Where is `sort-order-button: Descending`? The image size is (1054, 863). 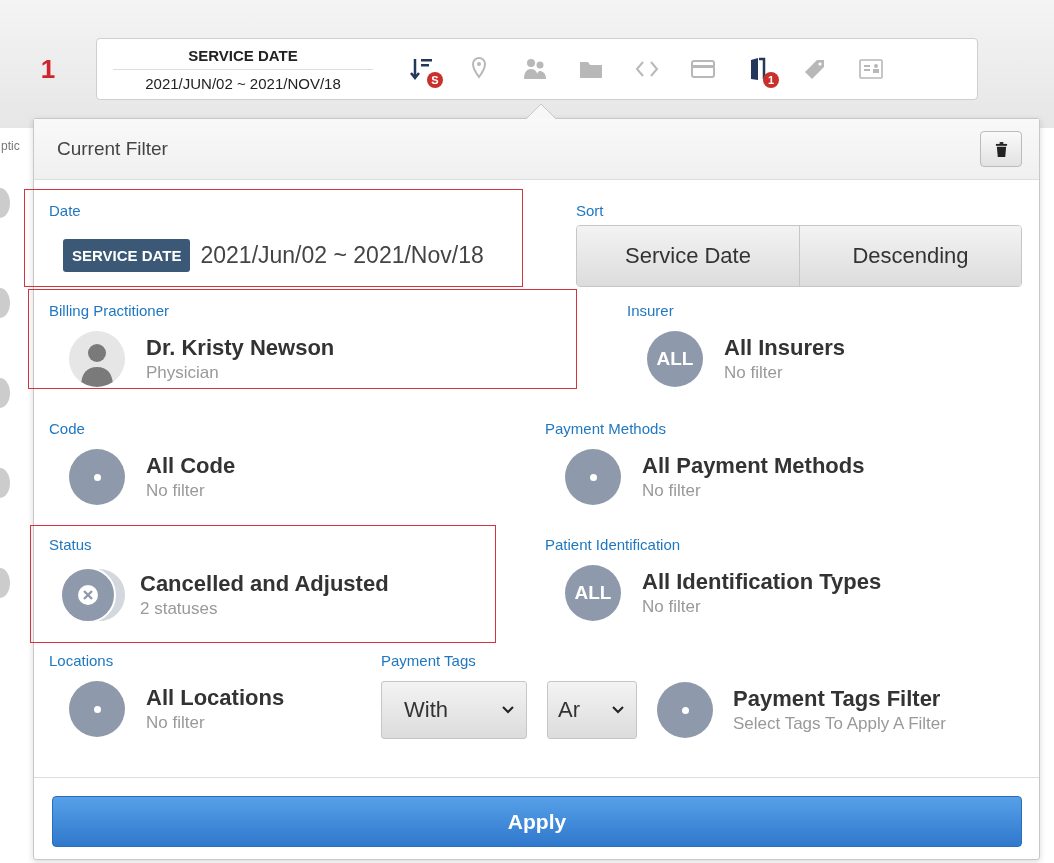 sort-order-button: Descending is located at coordinates (910, 256).